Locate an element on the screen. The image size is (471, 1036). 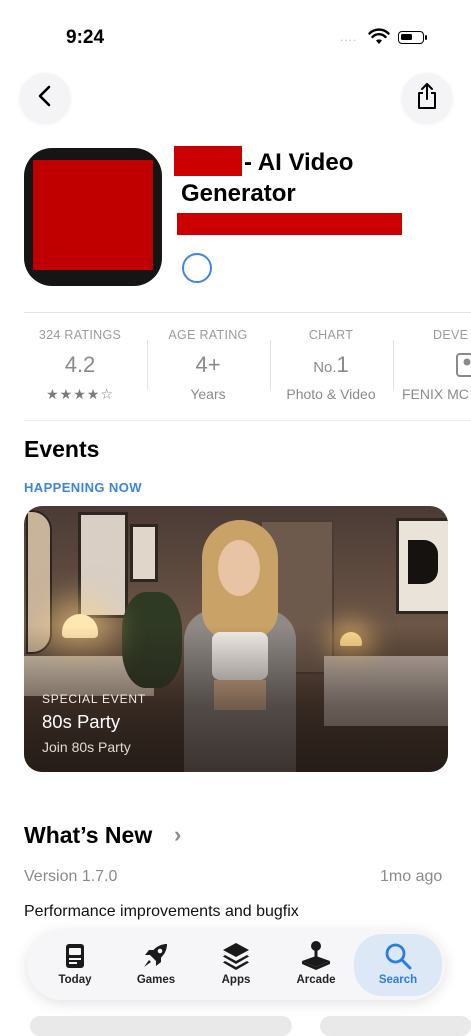
stat-value: 4.2 is located at coordinates (80, 364).